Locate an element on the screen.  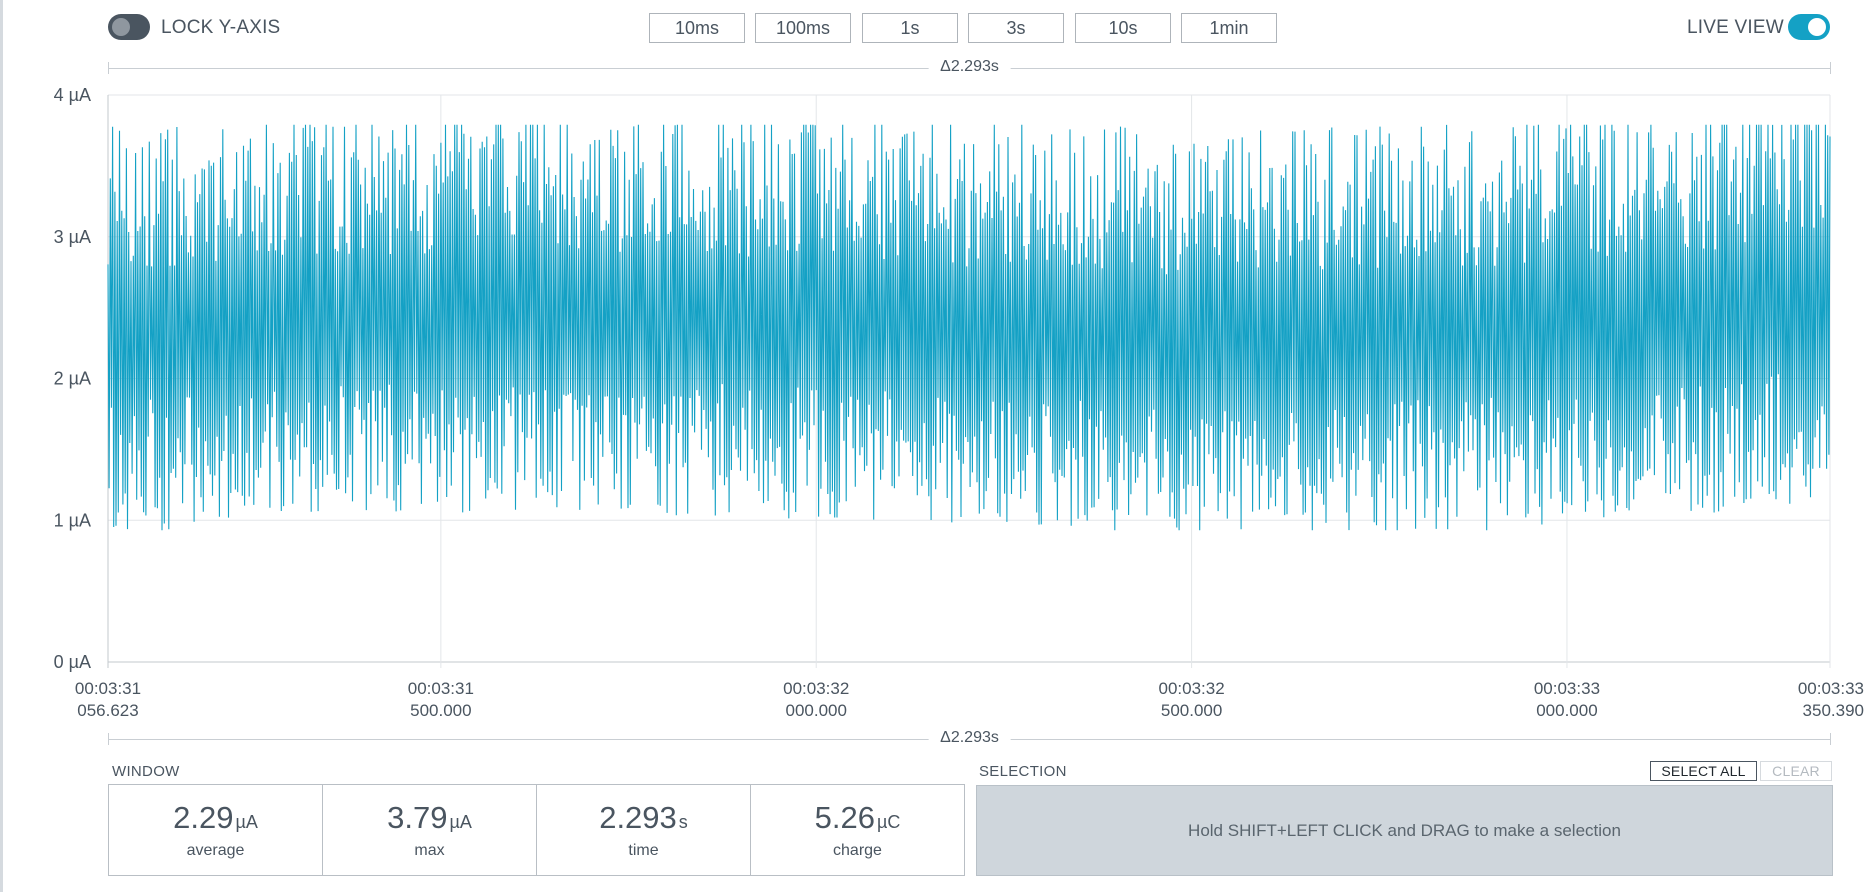
stat-charge: 5.26 µC charge is located at coordinates (857, 830).